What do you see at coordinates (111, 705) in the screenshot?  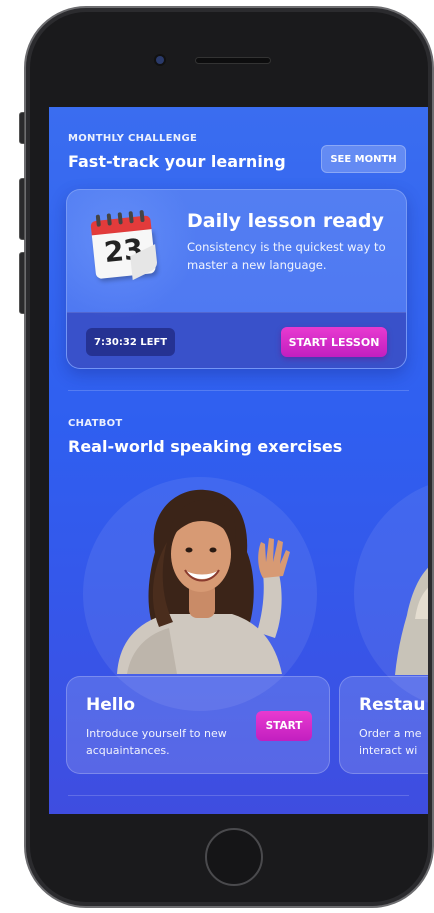 I see `chatbot-card-title: Hello` at bounding box center [111, 705].